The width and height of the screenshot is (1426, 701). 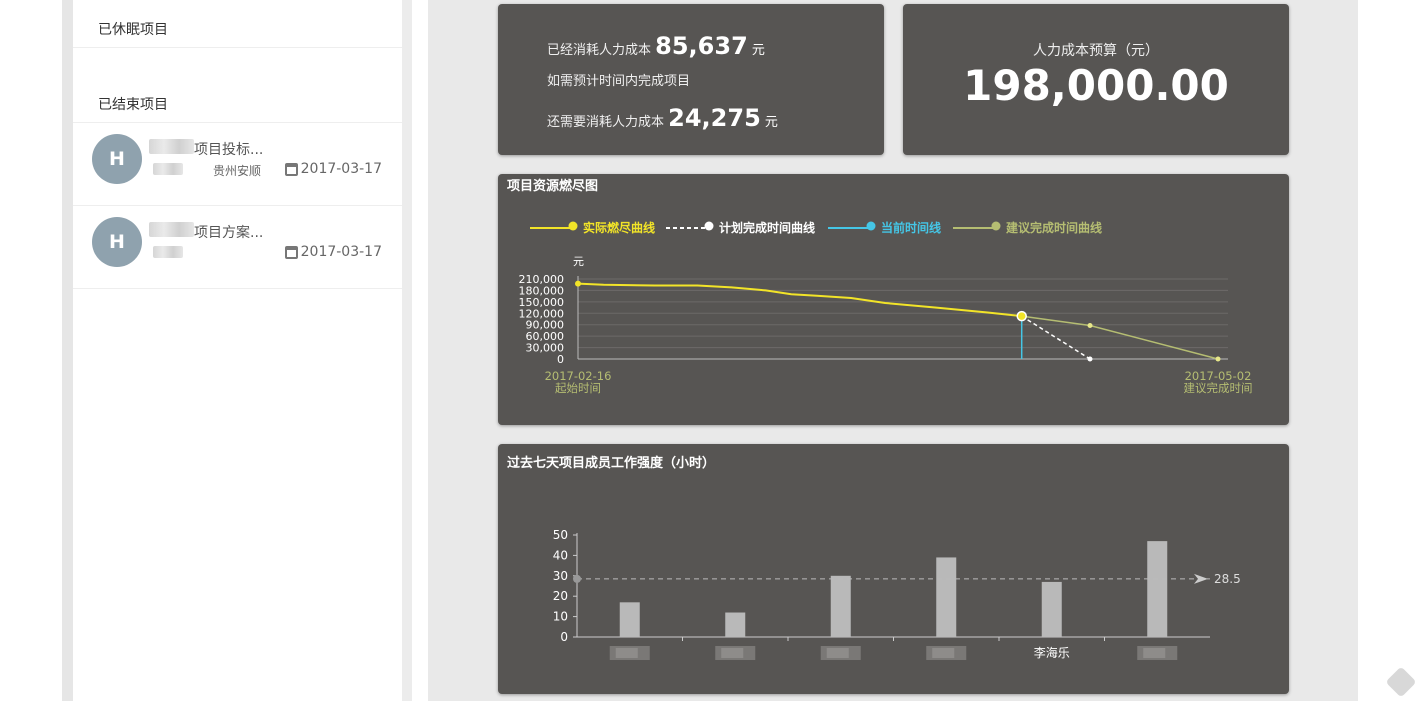 I want to click on middle-gutter, so click(x=407, y=350).